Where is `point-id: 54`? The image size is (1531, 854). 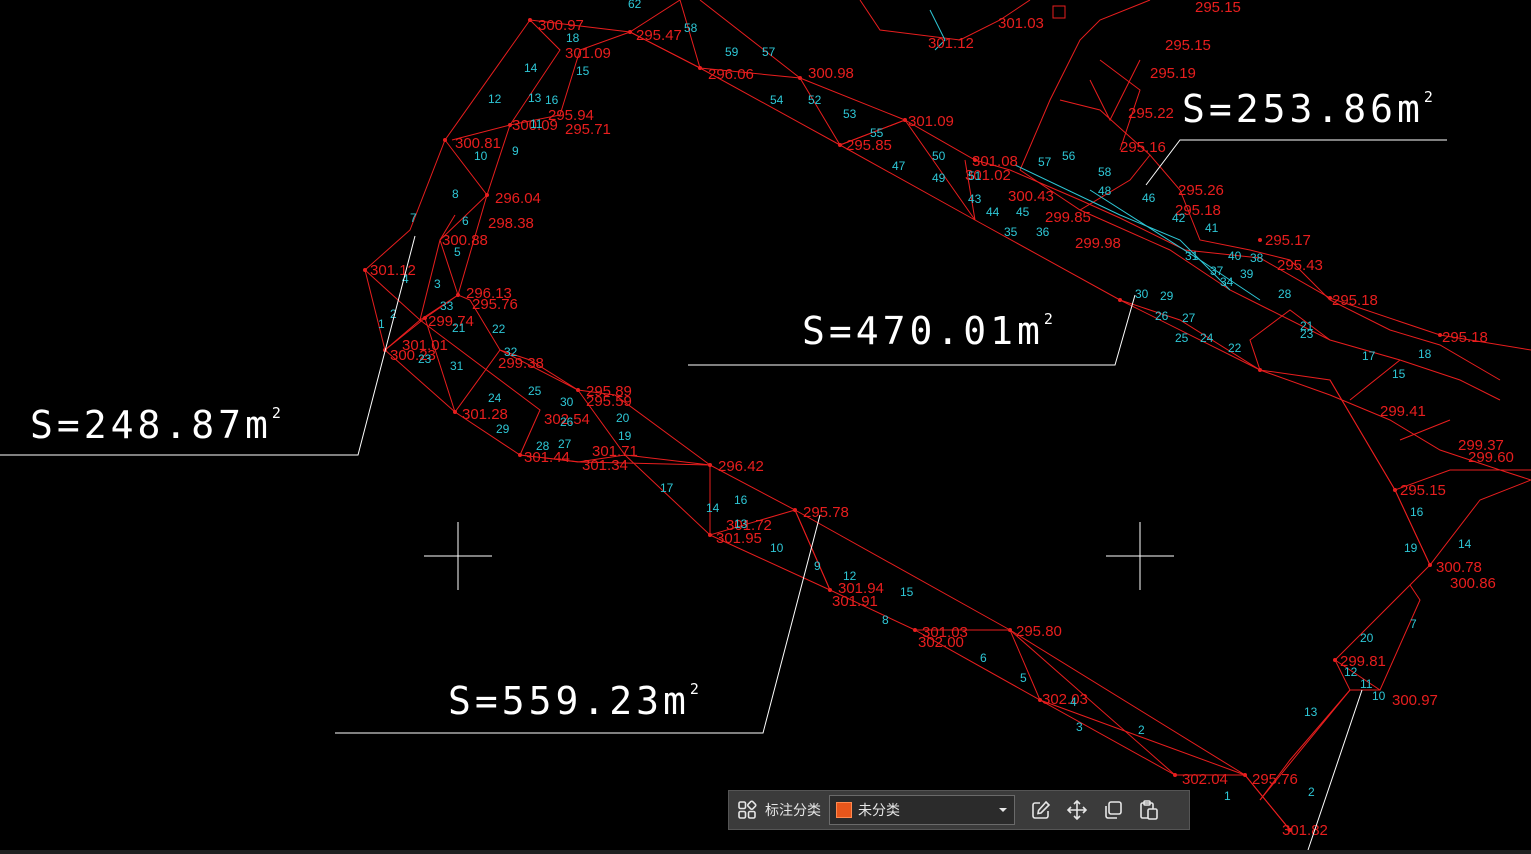 point-id: 54 is located at coordinates (777, 100).